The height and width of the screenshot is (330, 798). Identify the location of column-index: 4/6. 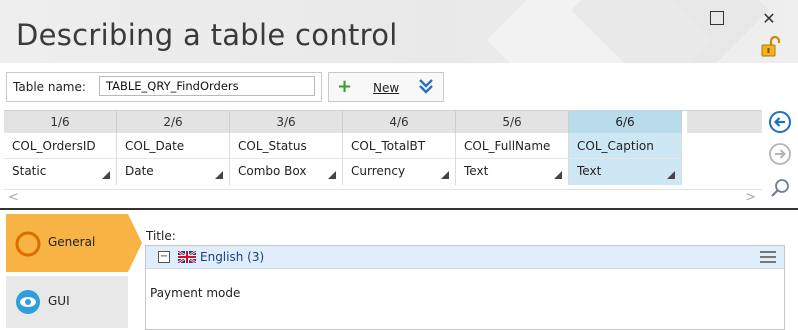
(399, 122).